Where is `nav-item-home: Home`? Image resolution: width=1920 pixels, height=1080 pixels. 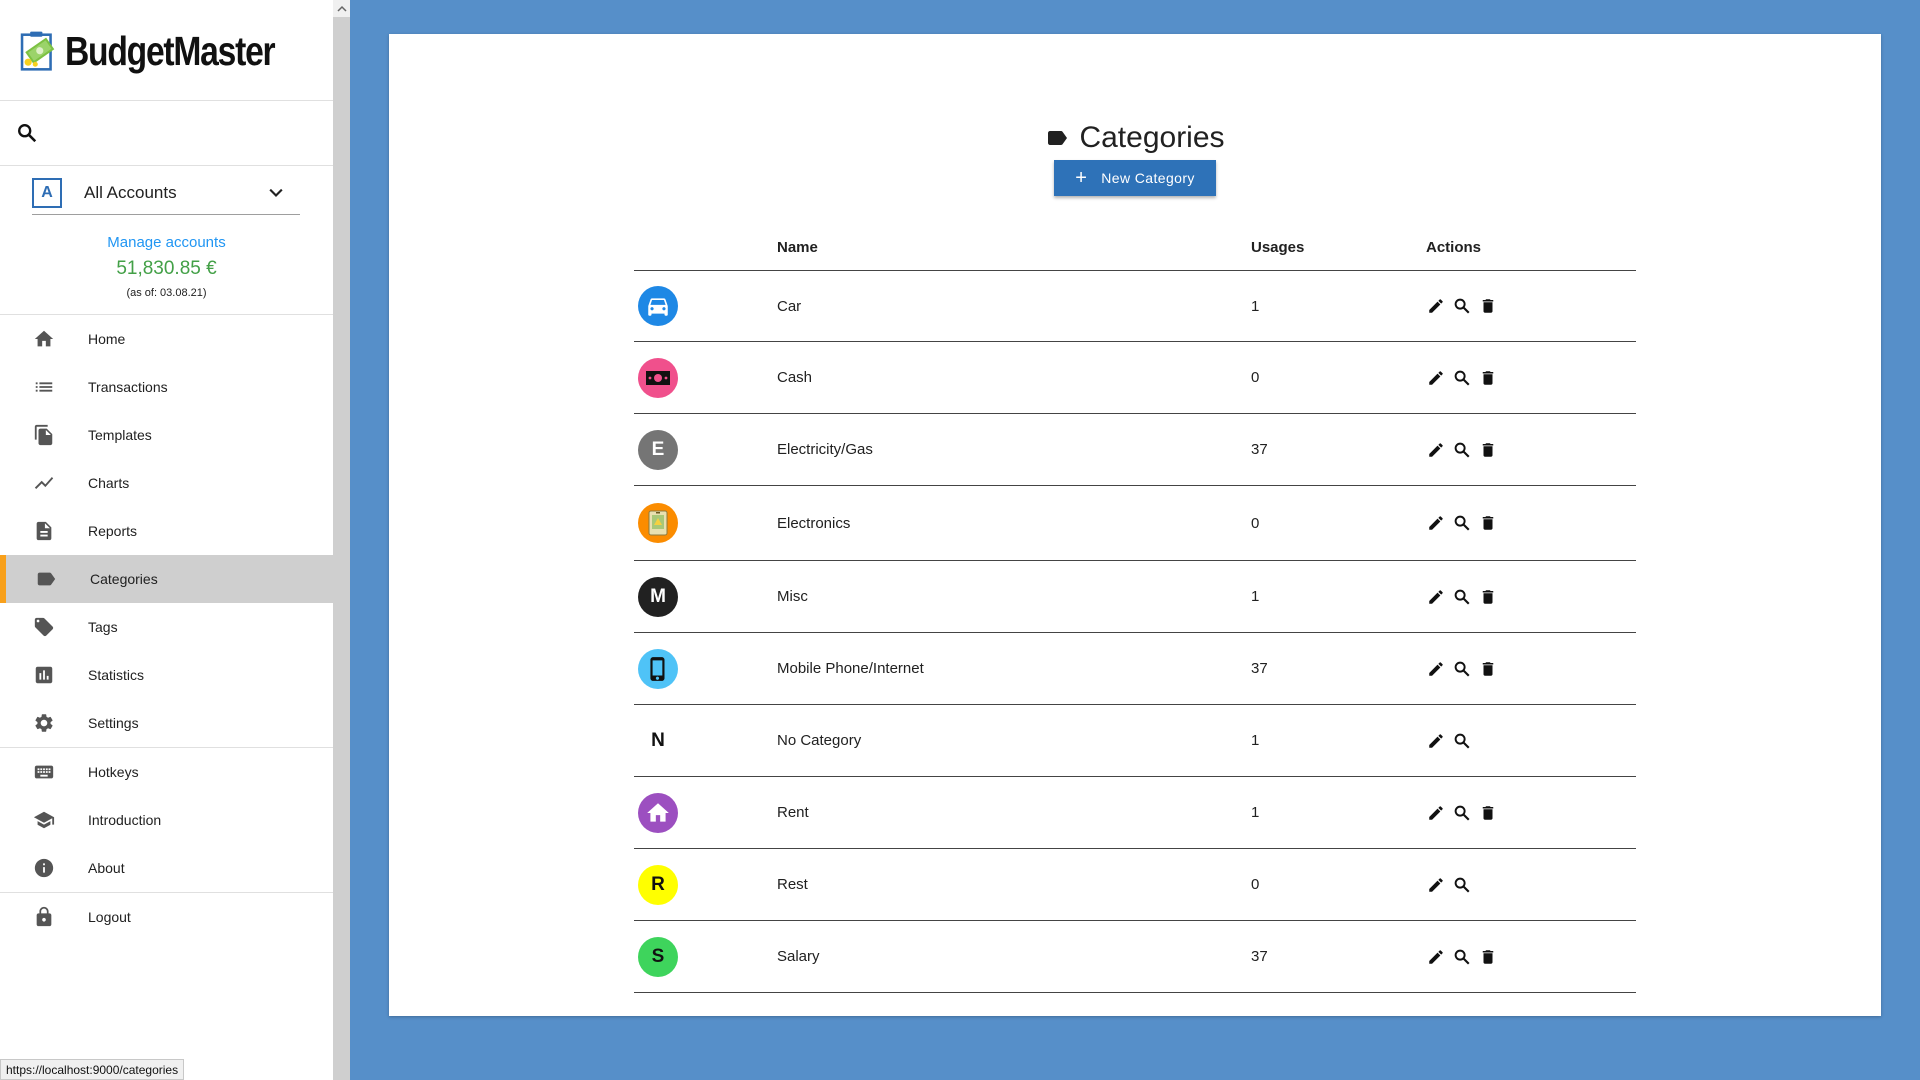 nav-item-home: Home is located at coordinates (166, 339).